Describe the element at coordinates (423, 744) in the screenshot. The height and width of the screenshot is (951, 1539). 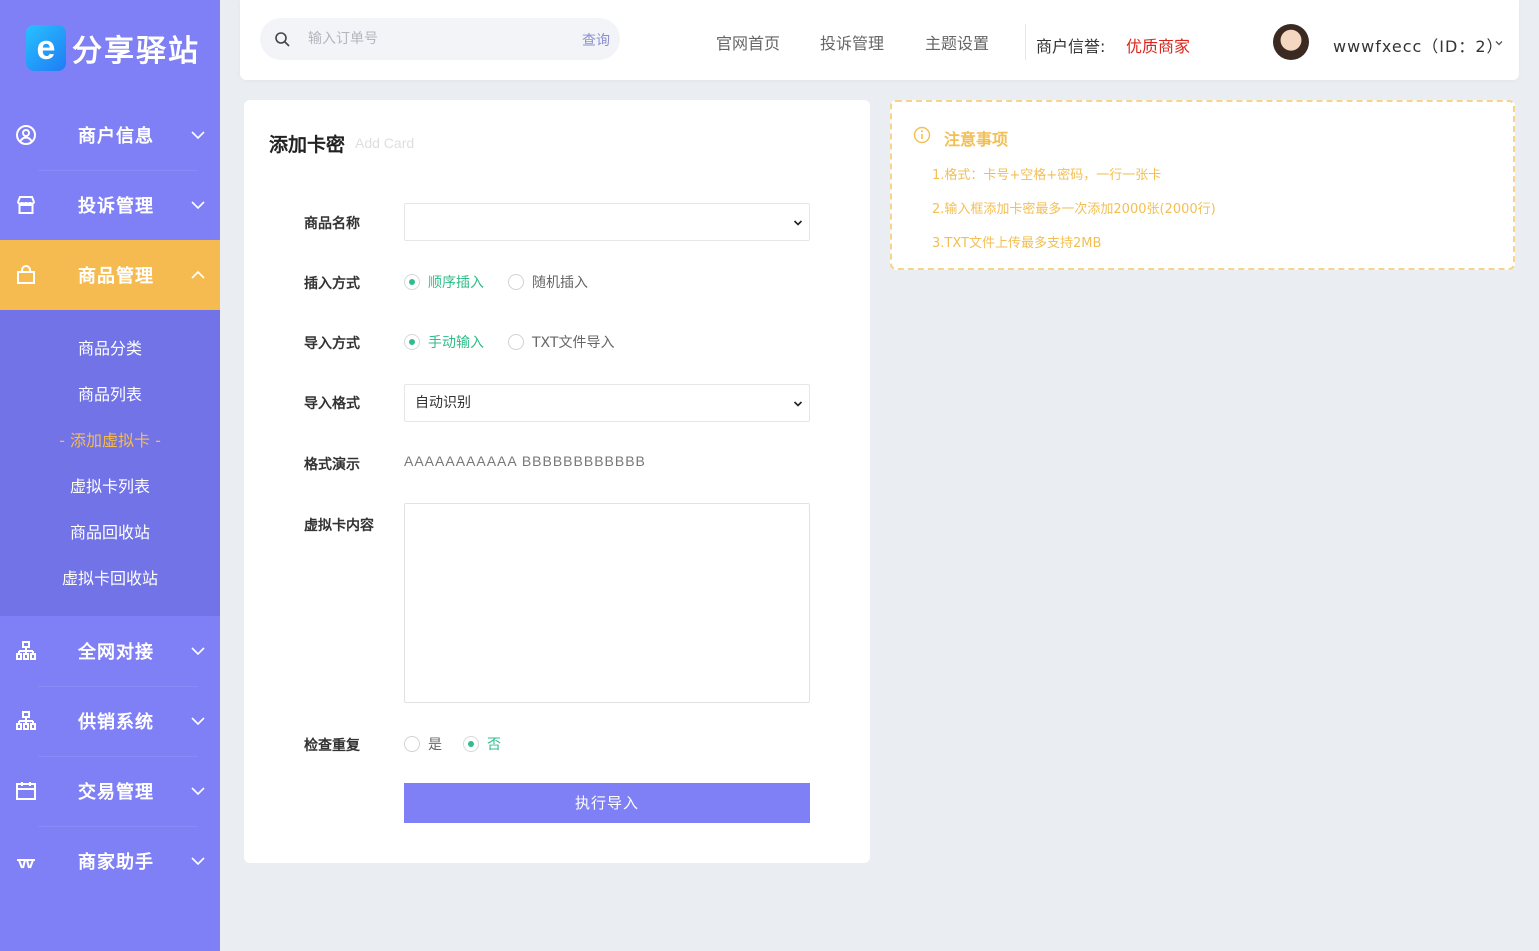
I see `radio-check-yes: 是` at that location.